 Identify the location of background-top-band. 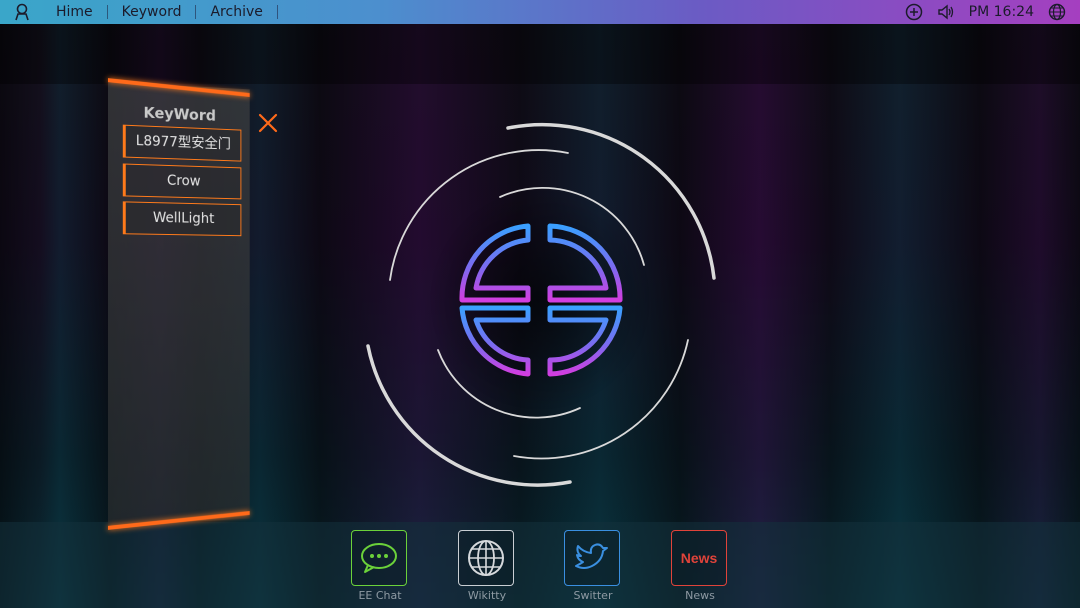
(540, 54).